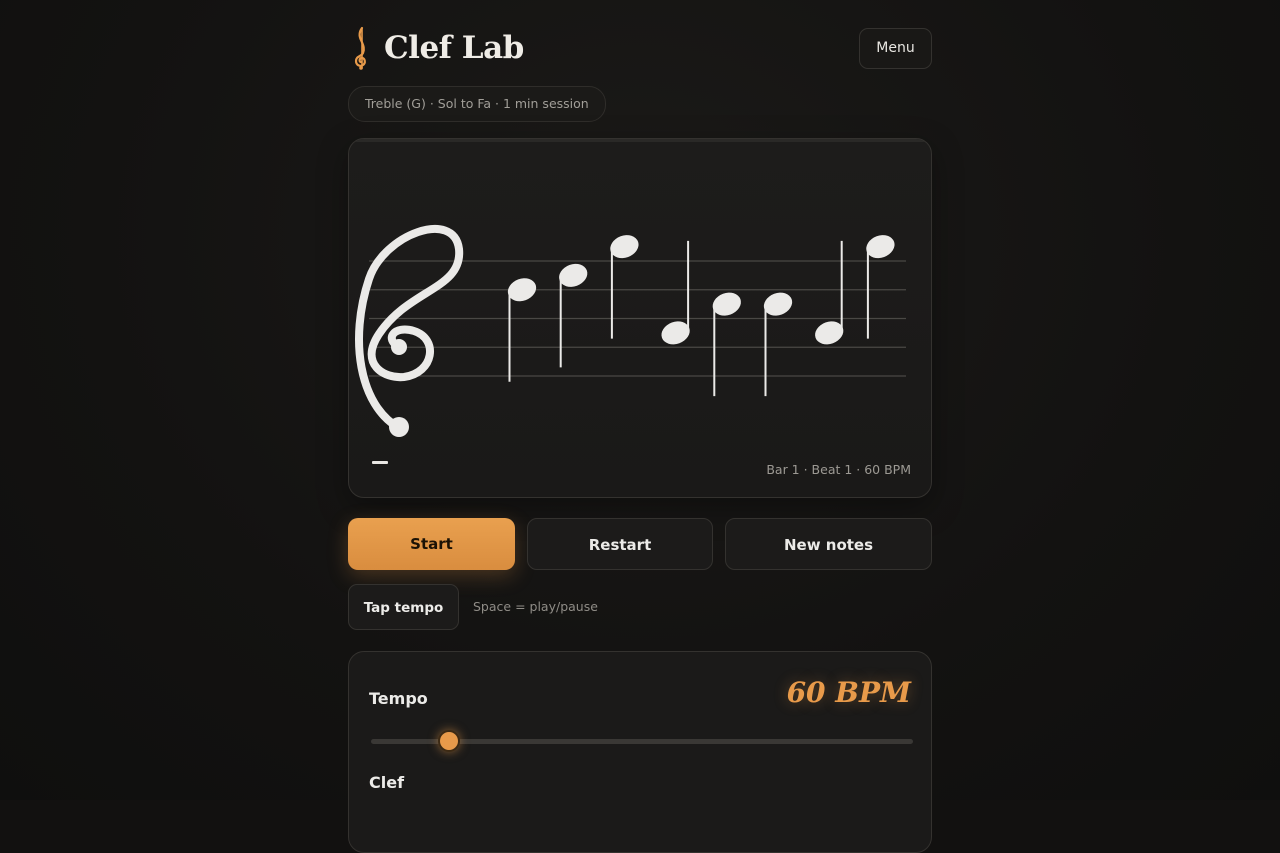 The height and width of the screenshot is (853, 1280). Describe the element at coordinates (454, 48) in the screenshot. I see `app-title: Clef Lab` at that location.